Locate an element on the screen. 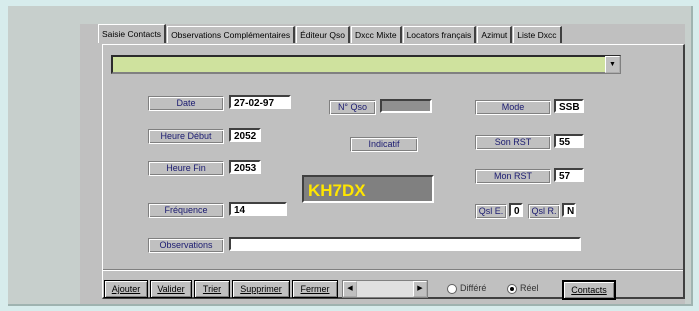 The image size is (699, 311). scroll-right-icon: ▶ is located at coordinates (420, 289).